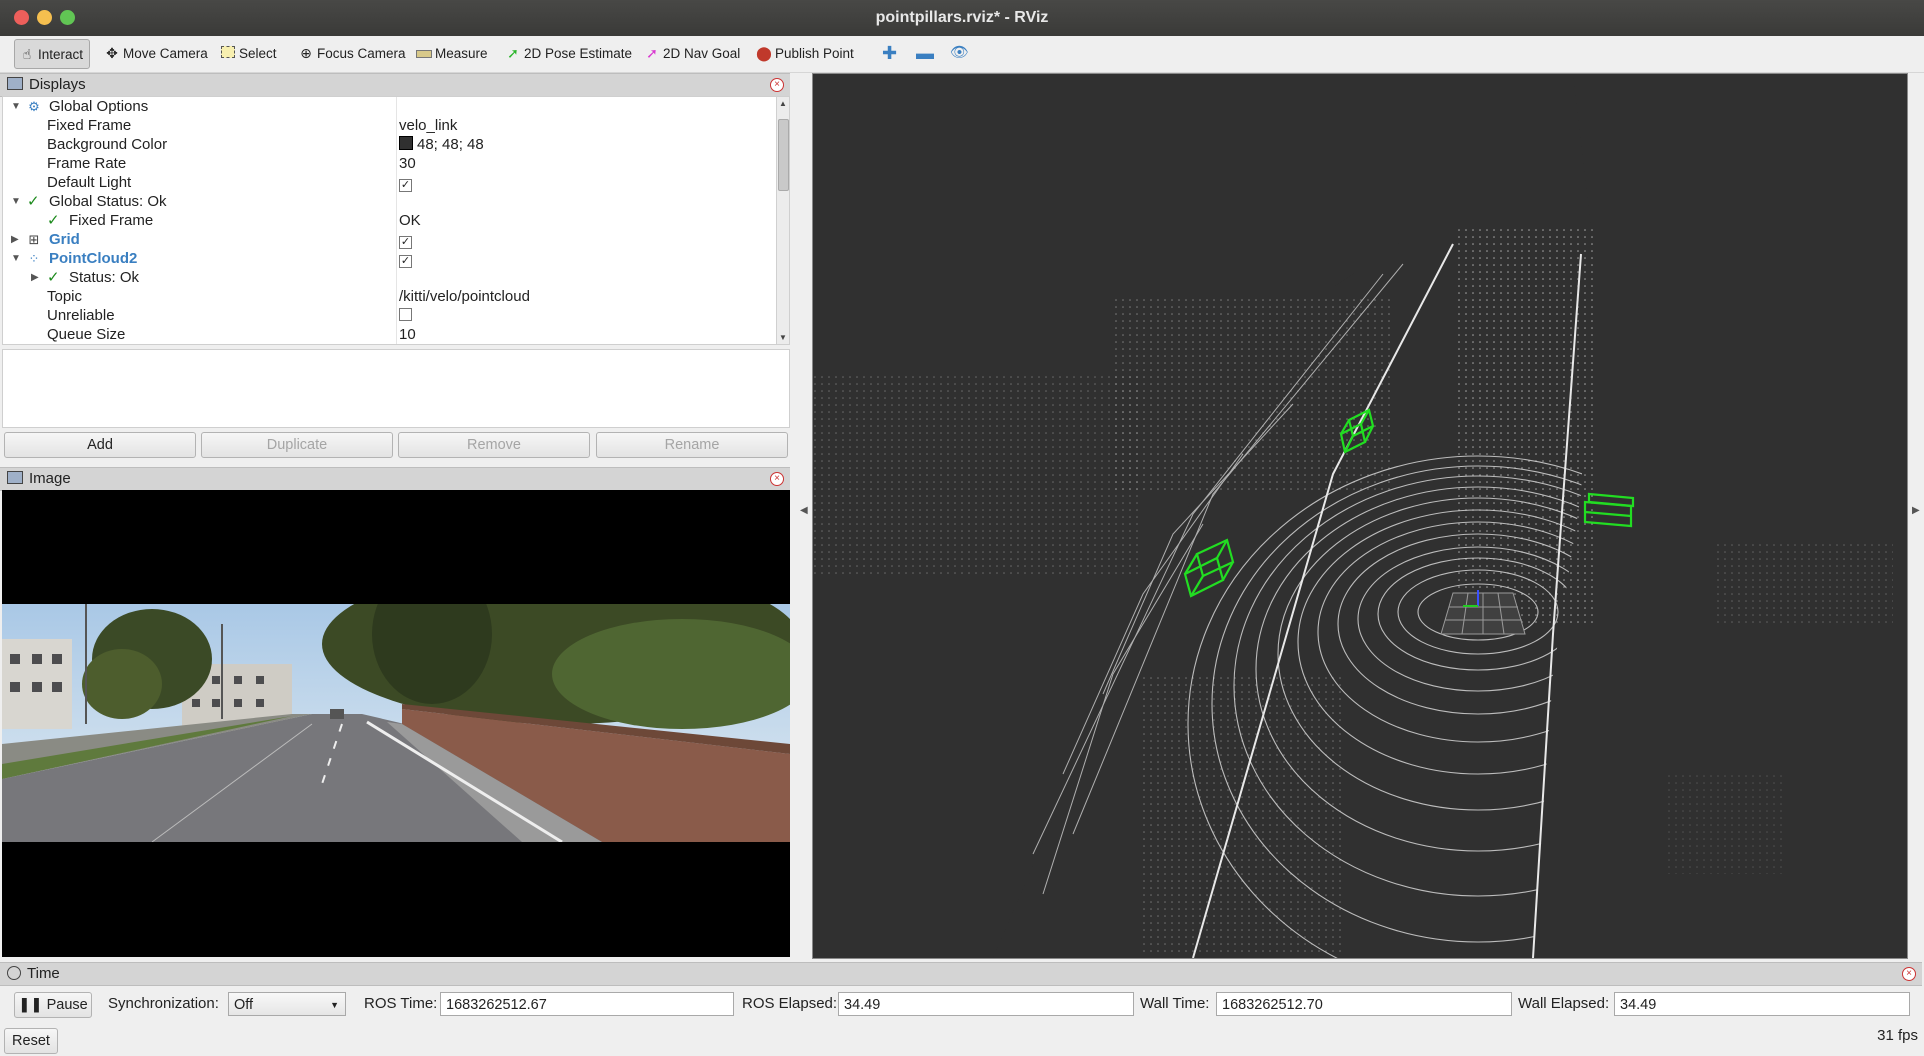  I want to click on grid-enabled-checkbox: ✓, so click(405, 242).